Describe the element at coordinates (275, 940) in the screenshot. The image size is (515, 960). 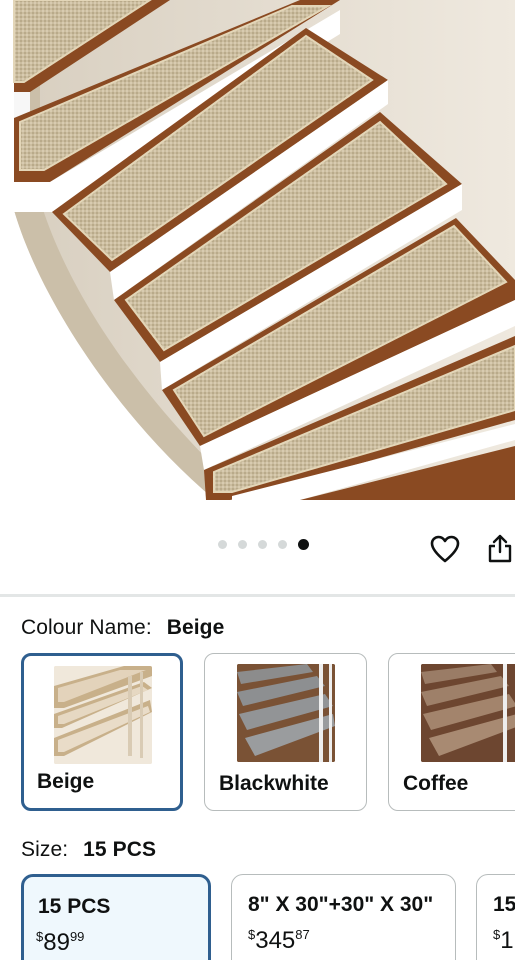
I see `price-whole: 345` at that location.